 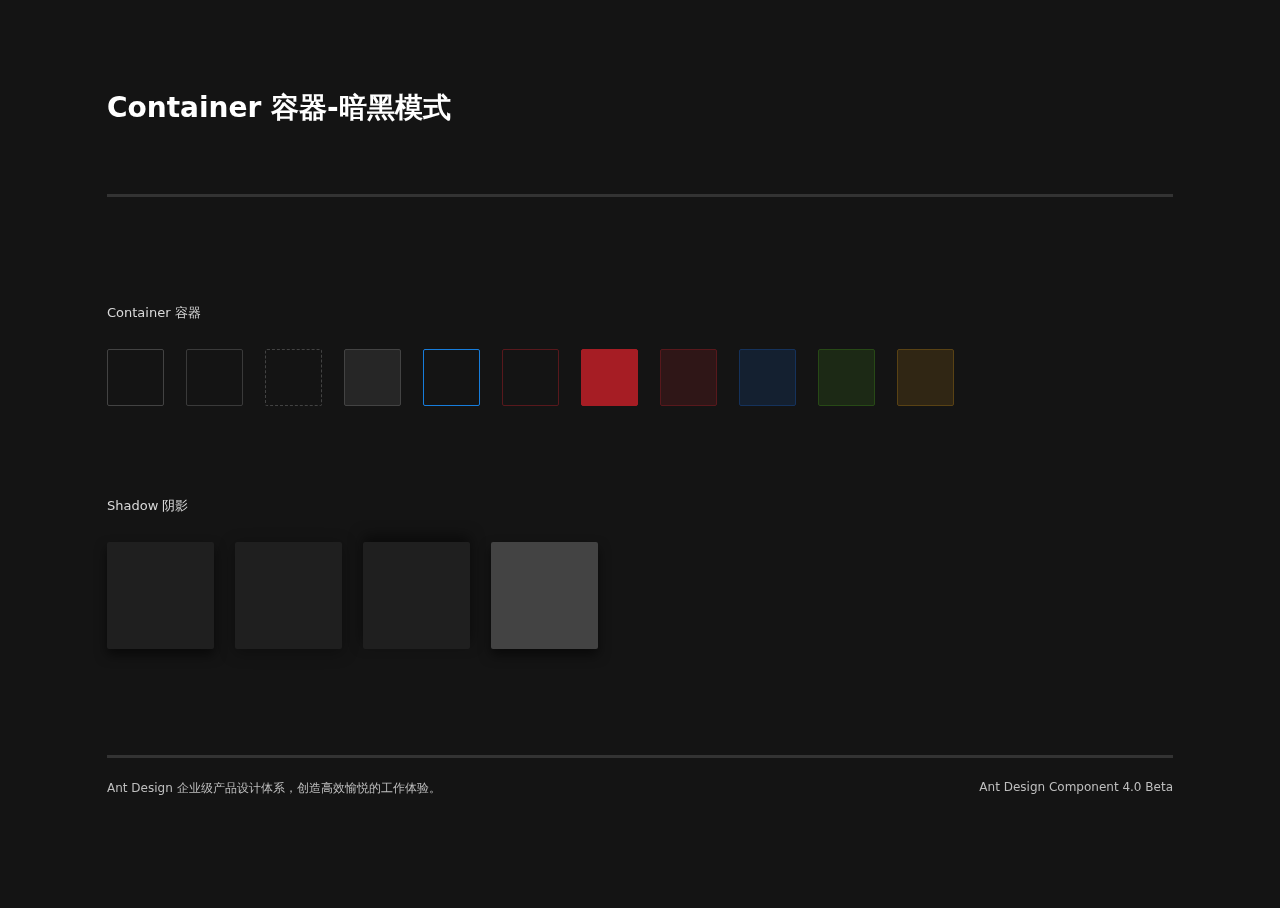 I want to click on page-title: Container 容器-暗黑模式, so click(x=279, y=108).